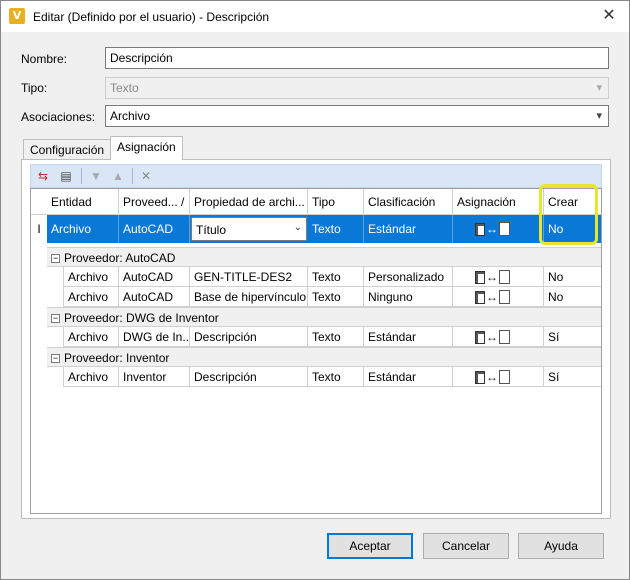 The width and height of the screenshot is (630, 580). What do you see at coordinates (141, 318) in the screenshot?
I see `group-title: Proveedor: DWG de Inventor` at bounding box center [141, 318].